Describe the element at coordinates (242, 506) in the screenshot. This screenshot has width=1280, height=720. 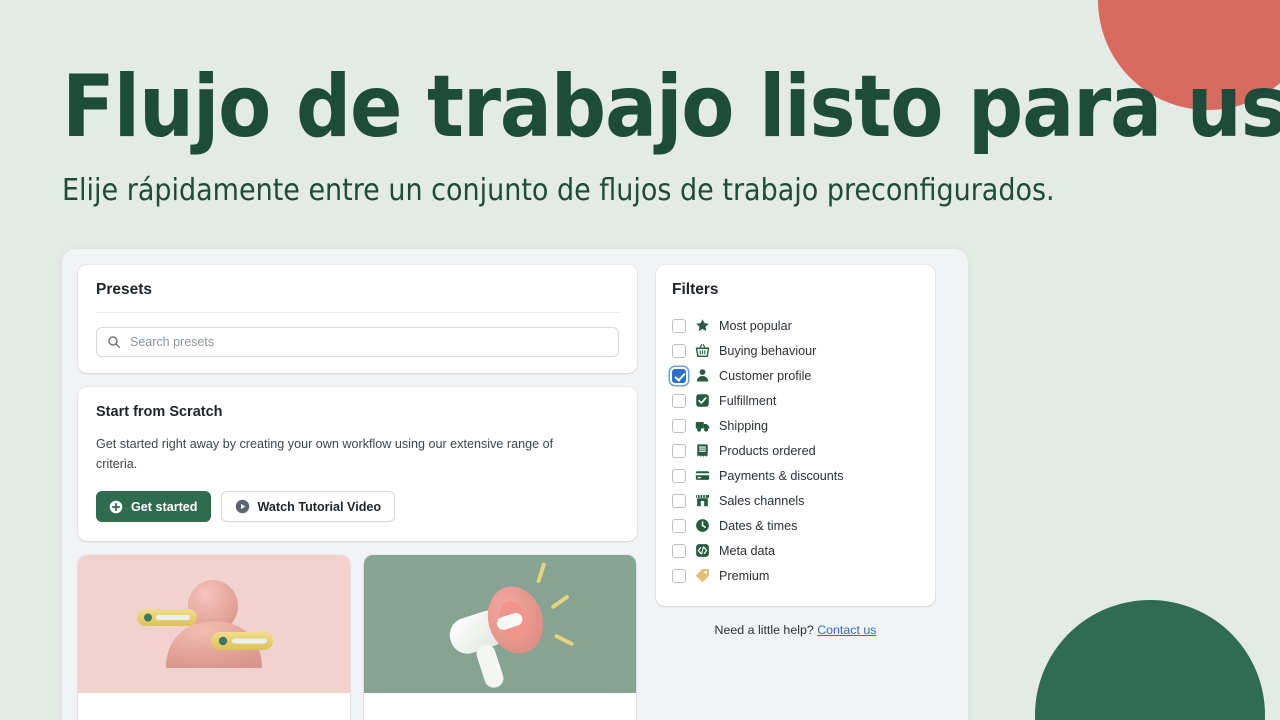
I see `play-circle-icon` at that location.